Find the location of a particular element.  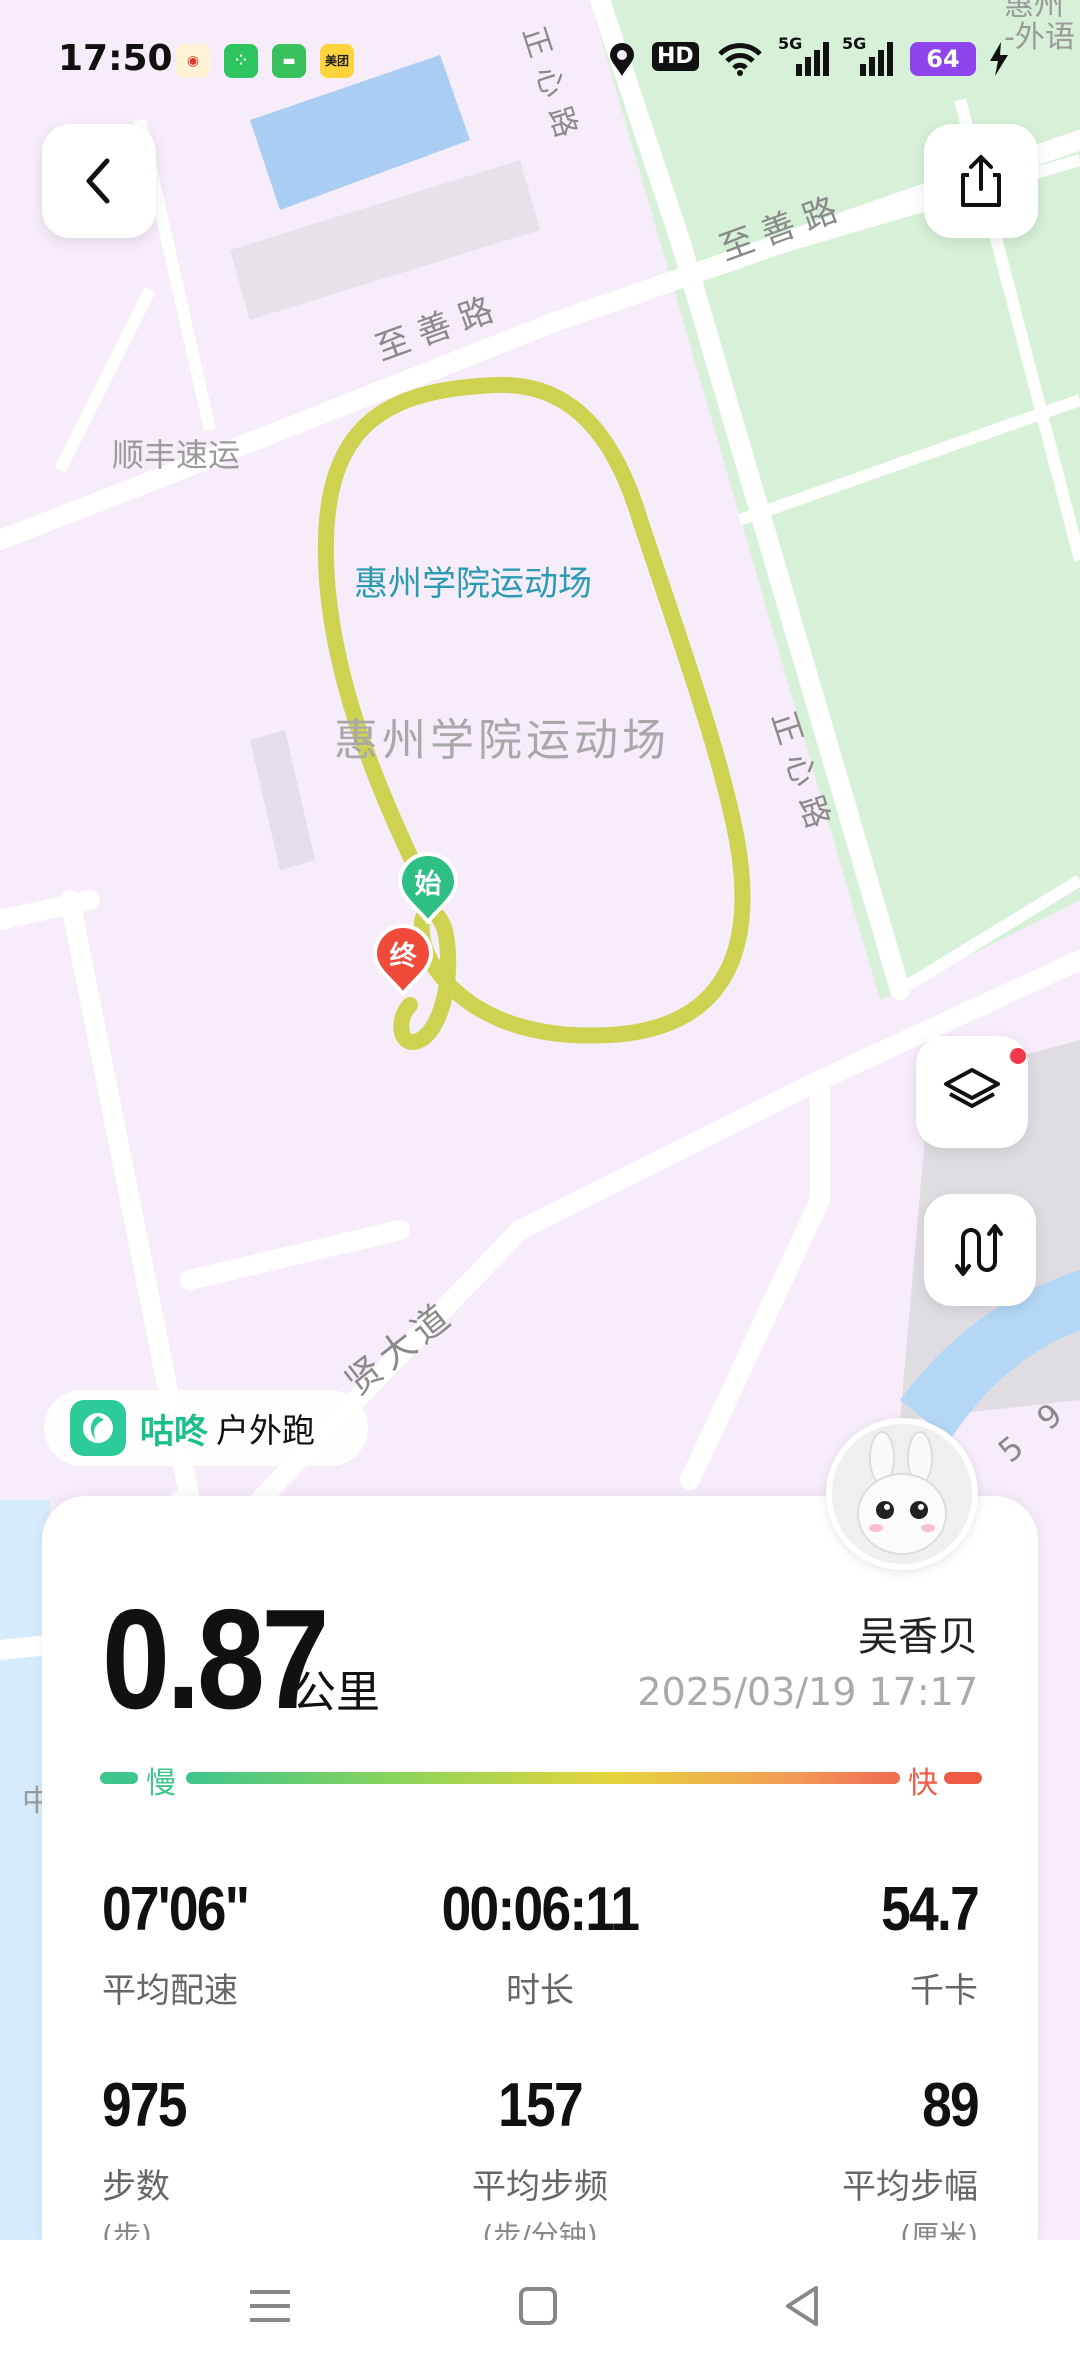

stat-label: 平均配速 is located at coordinates (170, 1991).